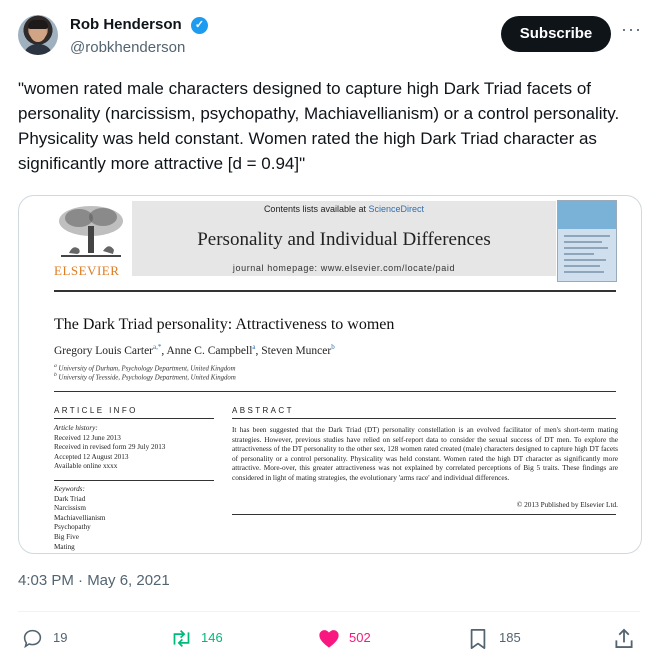  I want to click on article-info-heading: ARTICLE INFO, so click(96, 410).